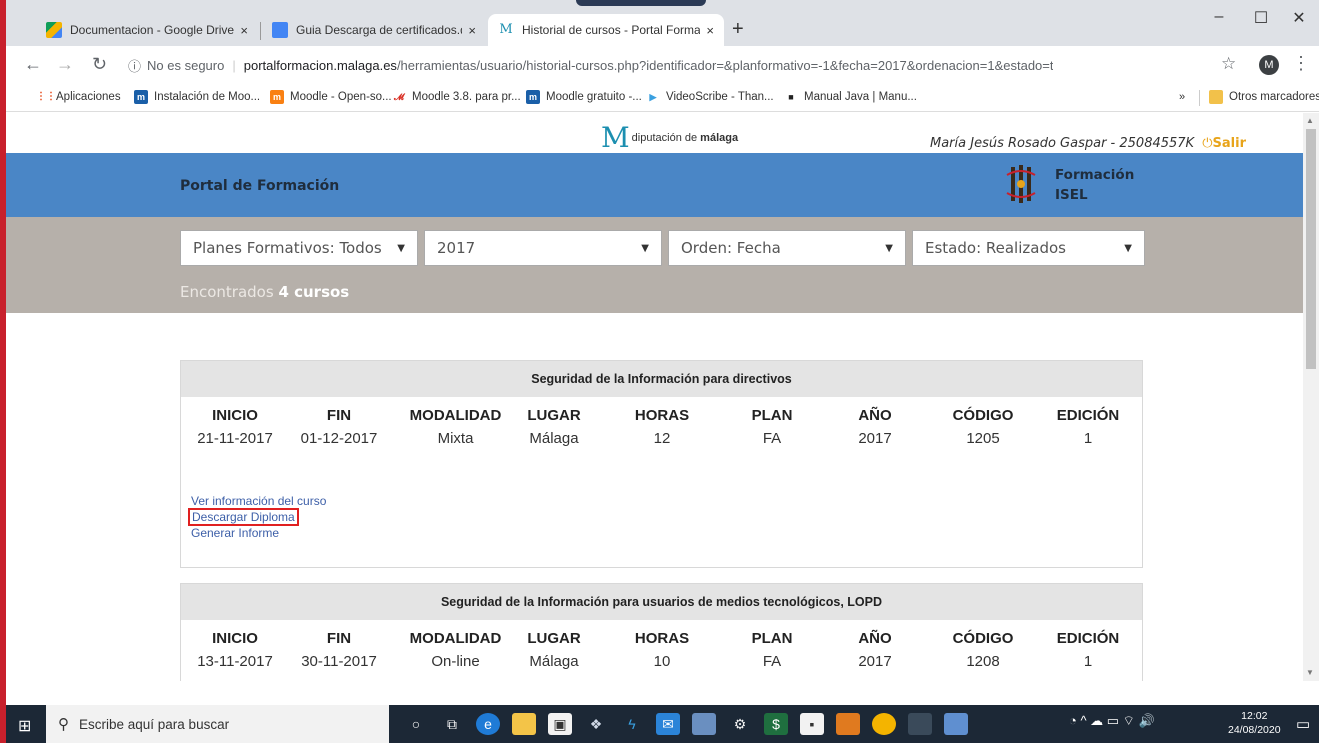 This screenshot has width=1319, height=743. I want to click on tab-google-drive: Documentacion - Google Drive ×, so click(147, 30).